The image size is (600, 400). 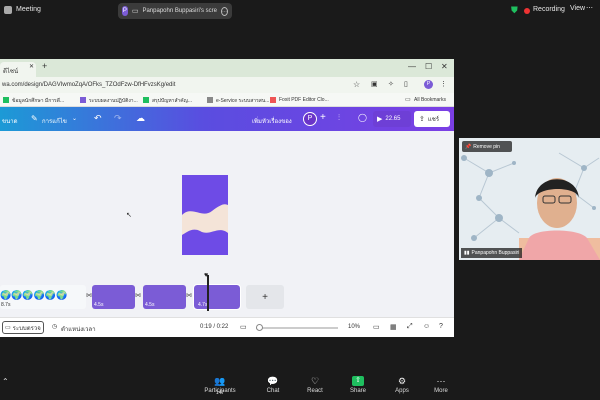 What do you see at coordinates (374, 84) in the screenshot?
I see `extension-icon: ▣` at bounding box center [374, 84].